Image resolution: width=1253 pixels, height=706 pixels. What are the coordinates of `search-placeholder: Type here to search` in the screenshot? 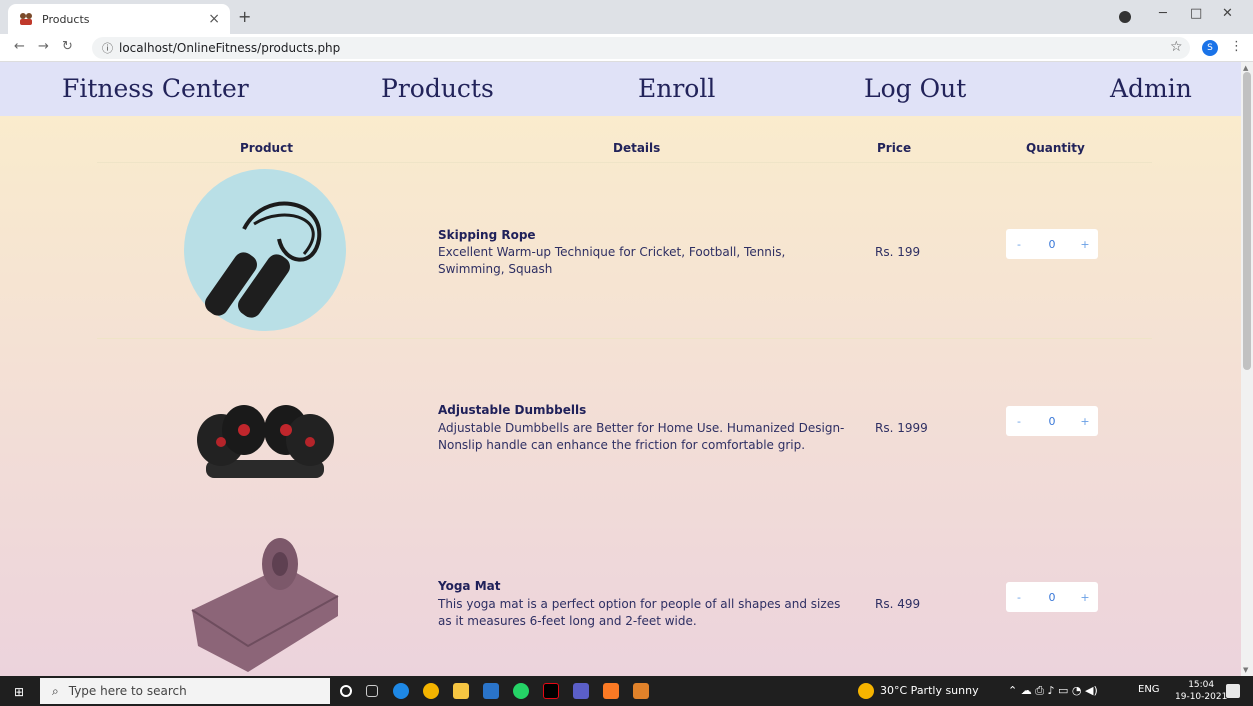 It's located at (127, 691).